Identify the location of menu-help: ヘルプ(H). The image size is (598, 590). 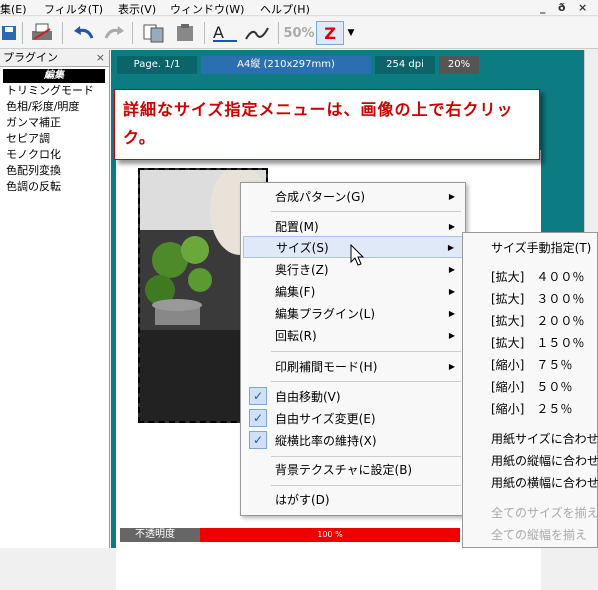
(285, 9).